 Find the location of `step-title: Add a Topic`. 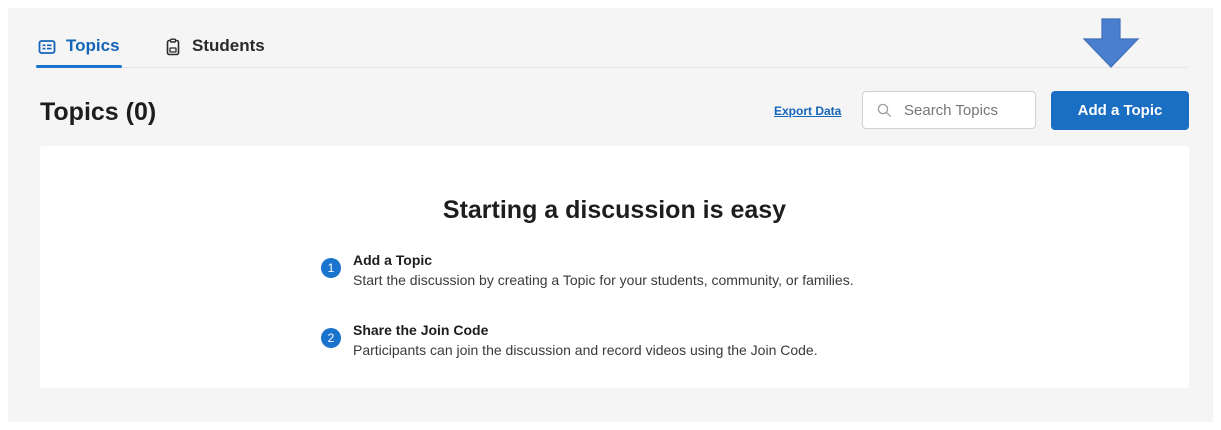

step-title: Add a Topic is located at coordinates (393, 260).